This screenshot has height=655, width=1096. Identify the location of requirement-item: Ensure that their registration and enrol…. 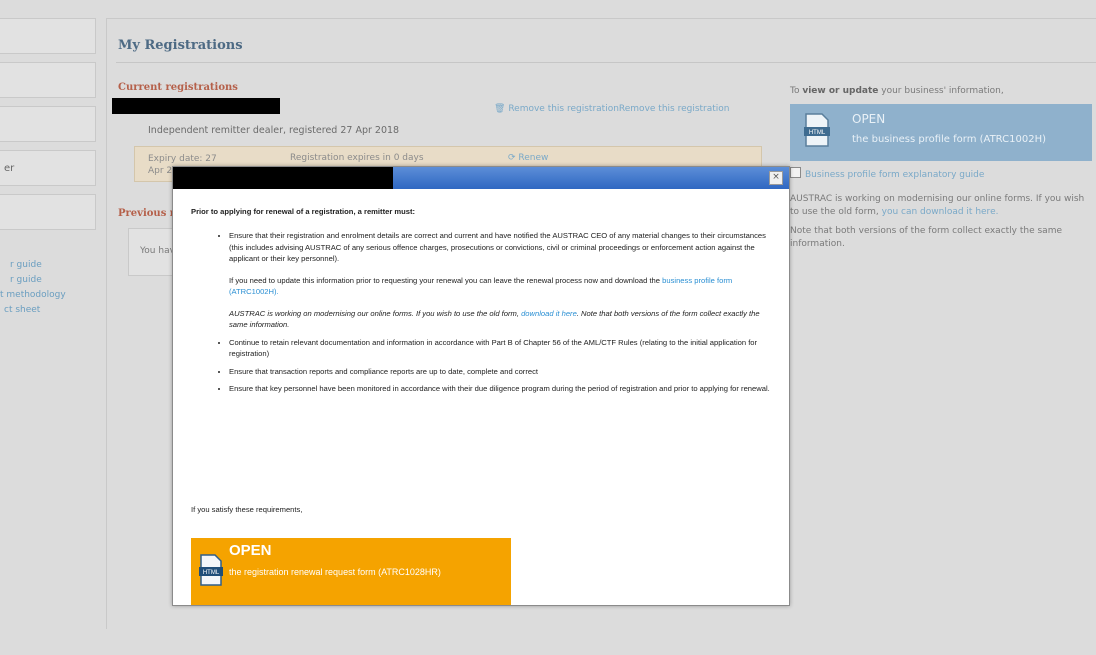
(500, 280).